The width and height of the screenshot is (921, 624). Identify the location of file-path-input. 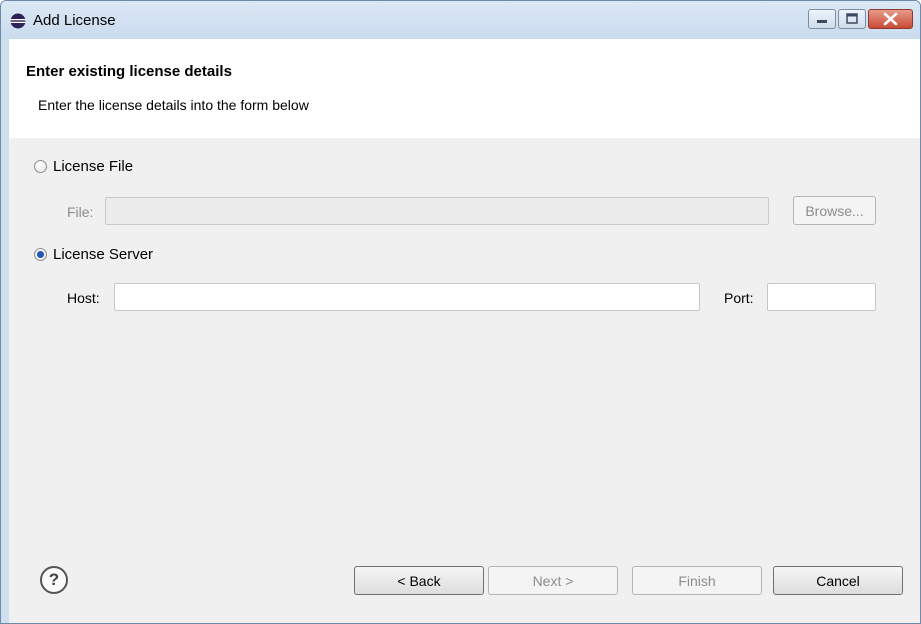
(437, 211).